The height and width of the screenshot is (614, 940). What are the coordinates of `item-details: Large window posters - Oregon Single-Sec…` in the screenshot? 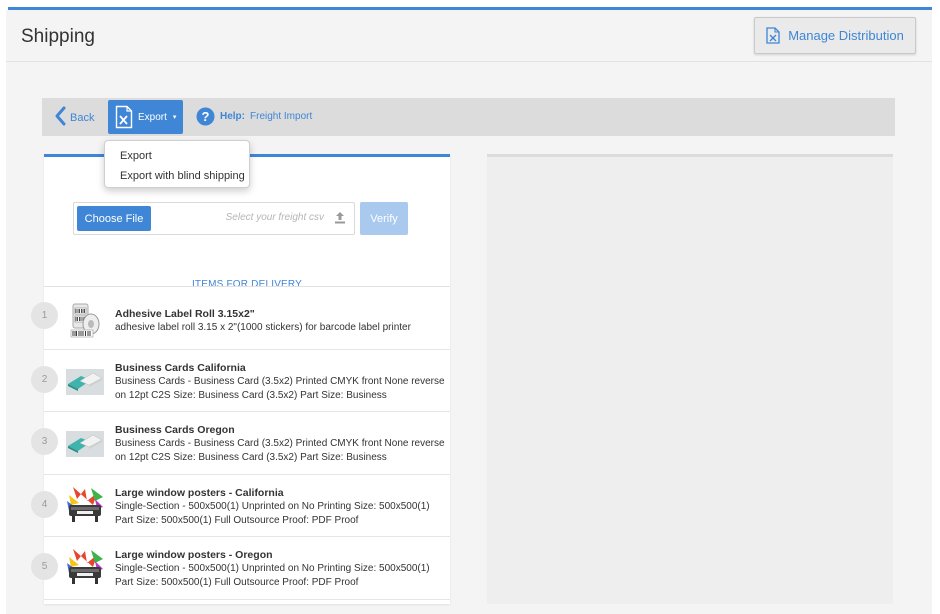 It's located at (280, 569).